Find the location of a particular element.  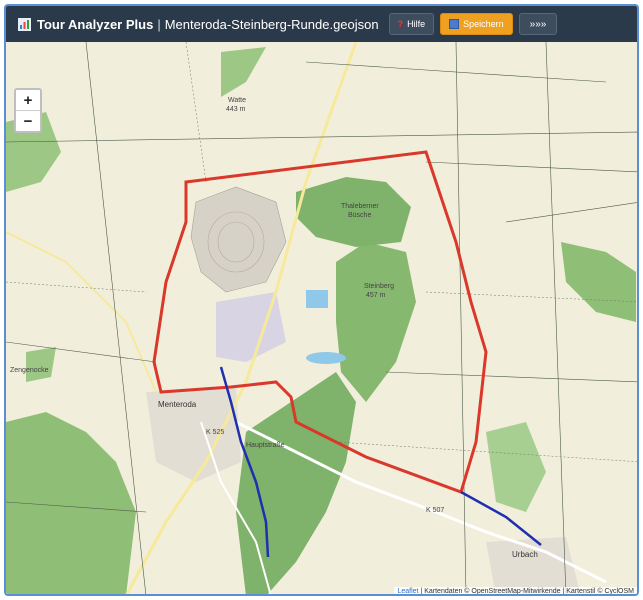

label-zengenocke: Zengenocke is located at coordinates (29, 370).